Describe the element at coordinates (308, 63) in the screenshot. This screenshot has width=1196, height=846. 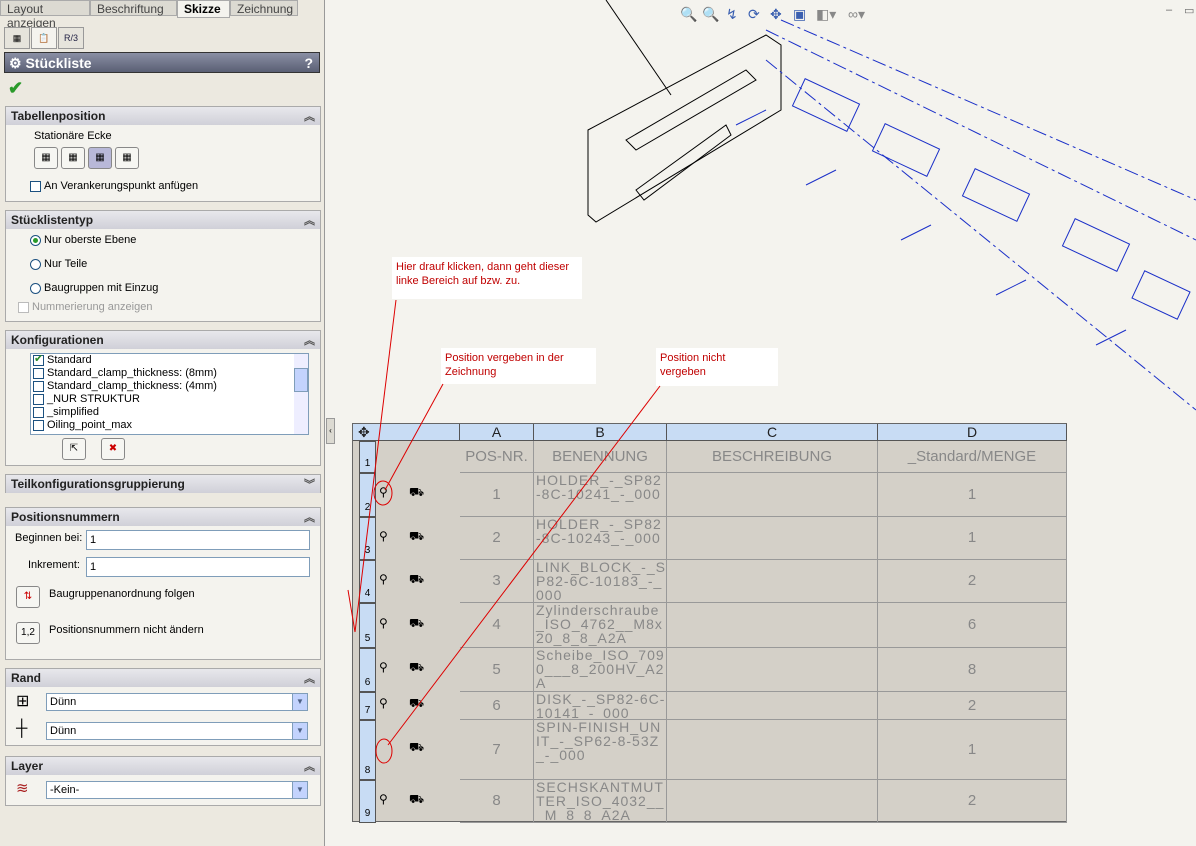
I see `help-icon: ?` at that location.